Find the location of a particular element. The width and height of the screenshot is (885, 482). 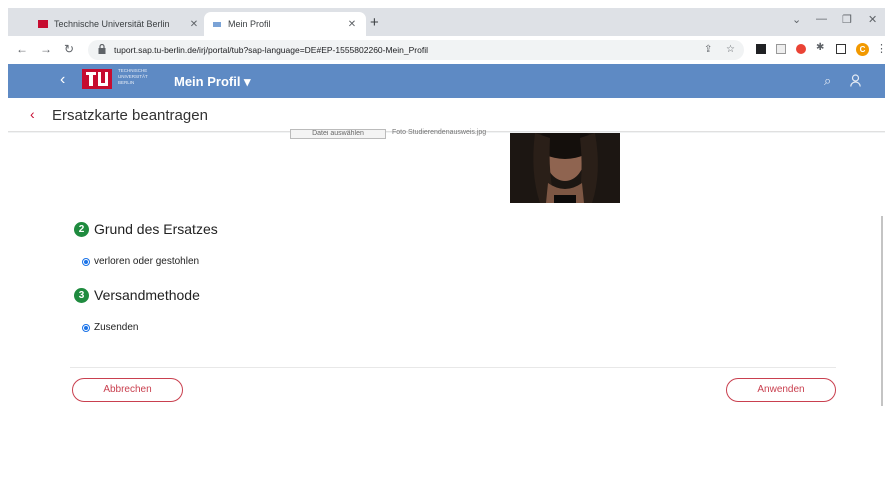

file-upload-button: Datei auswählen is located at coordinates (338, 134).